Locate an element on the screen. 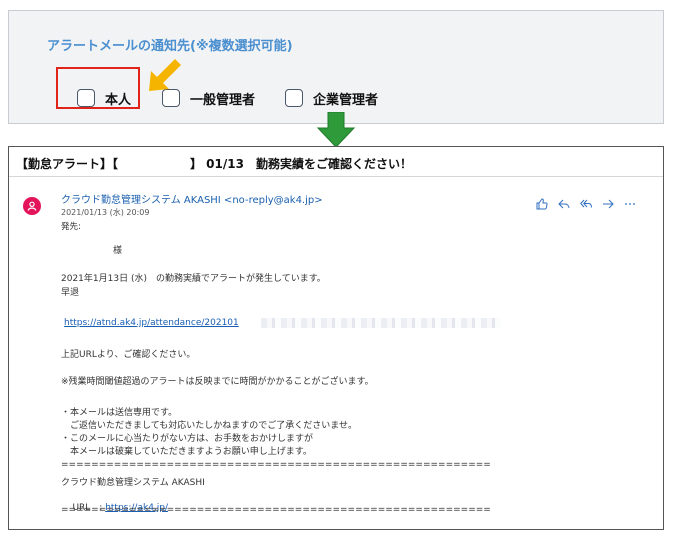  notice-line-4: 本メールは破棄していただきますようお願い申し上げます。 is located at coordinates (186, 452).